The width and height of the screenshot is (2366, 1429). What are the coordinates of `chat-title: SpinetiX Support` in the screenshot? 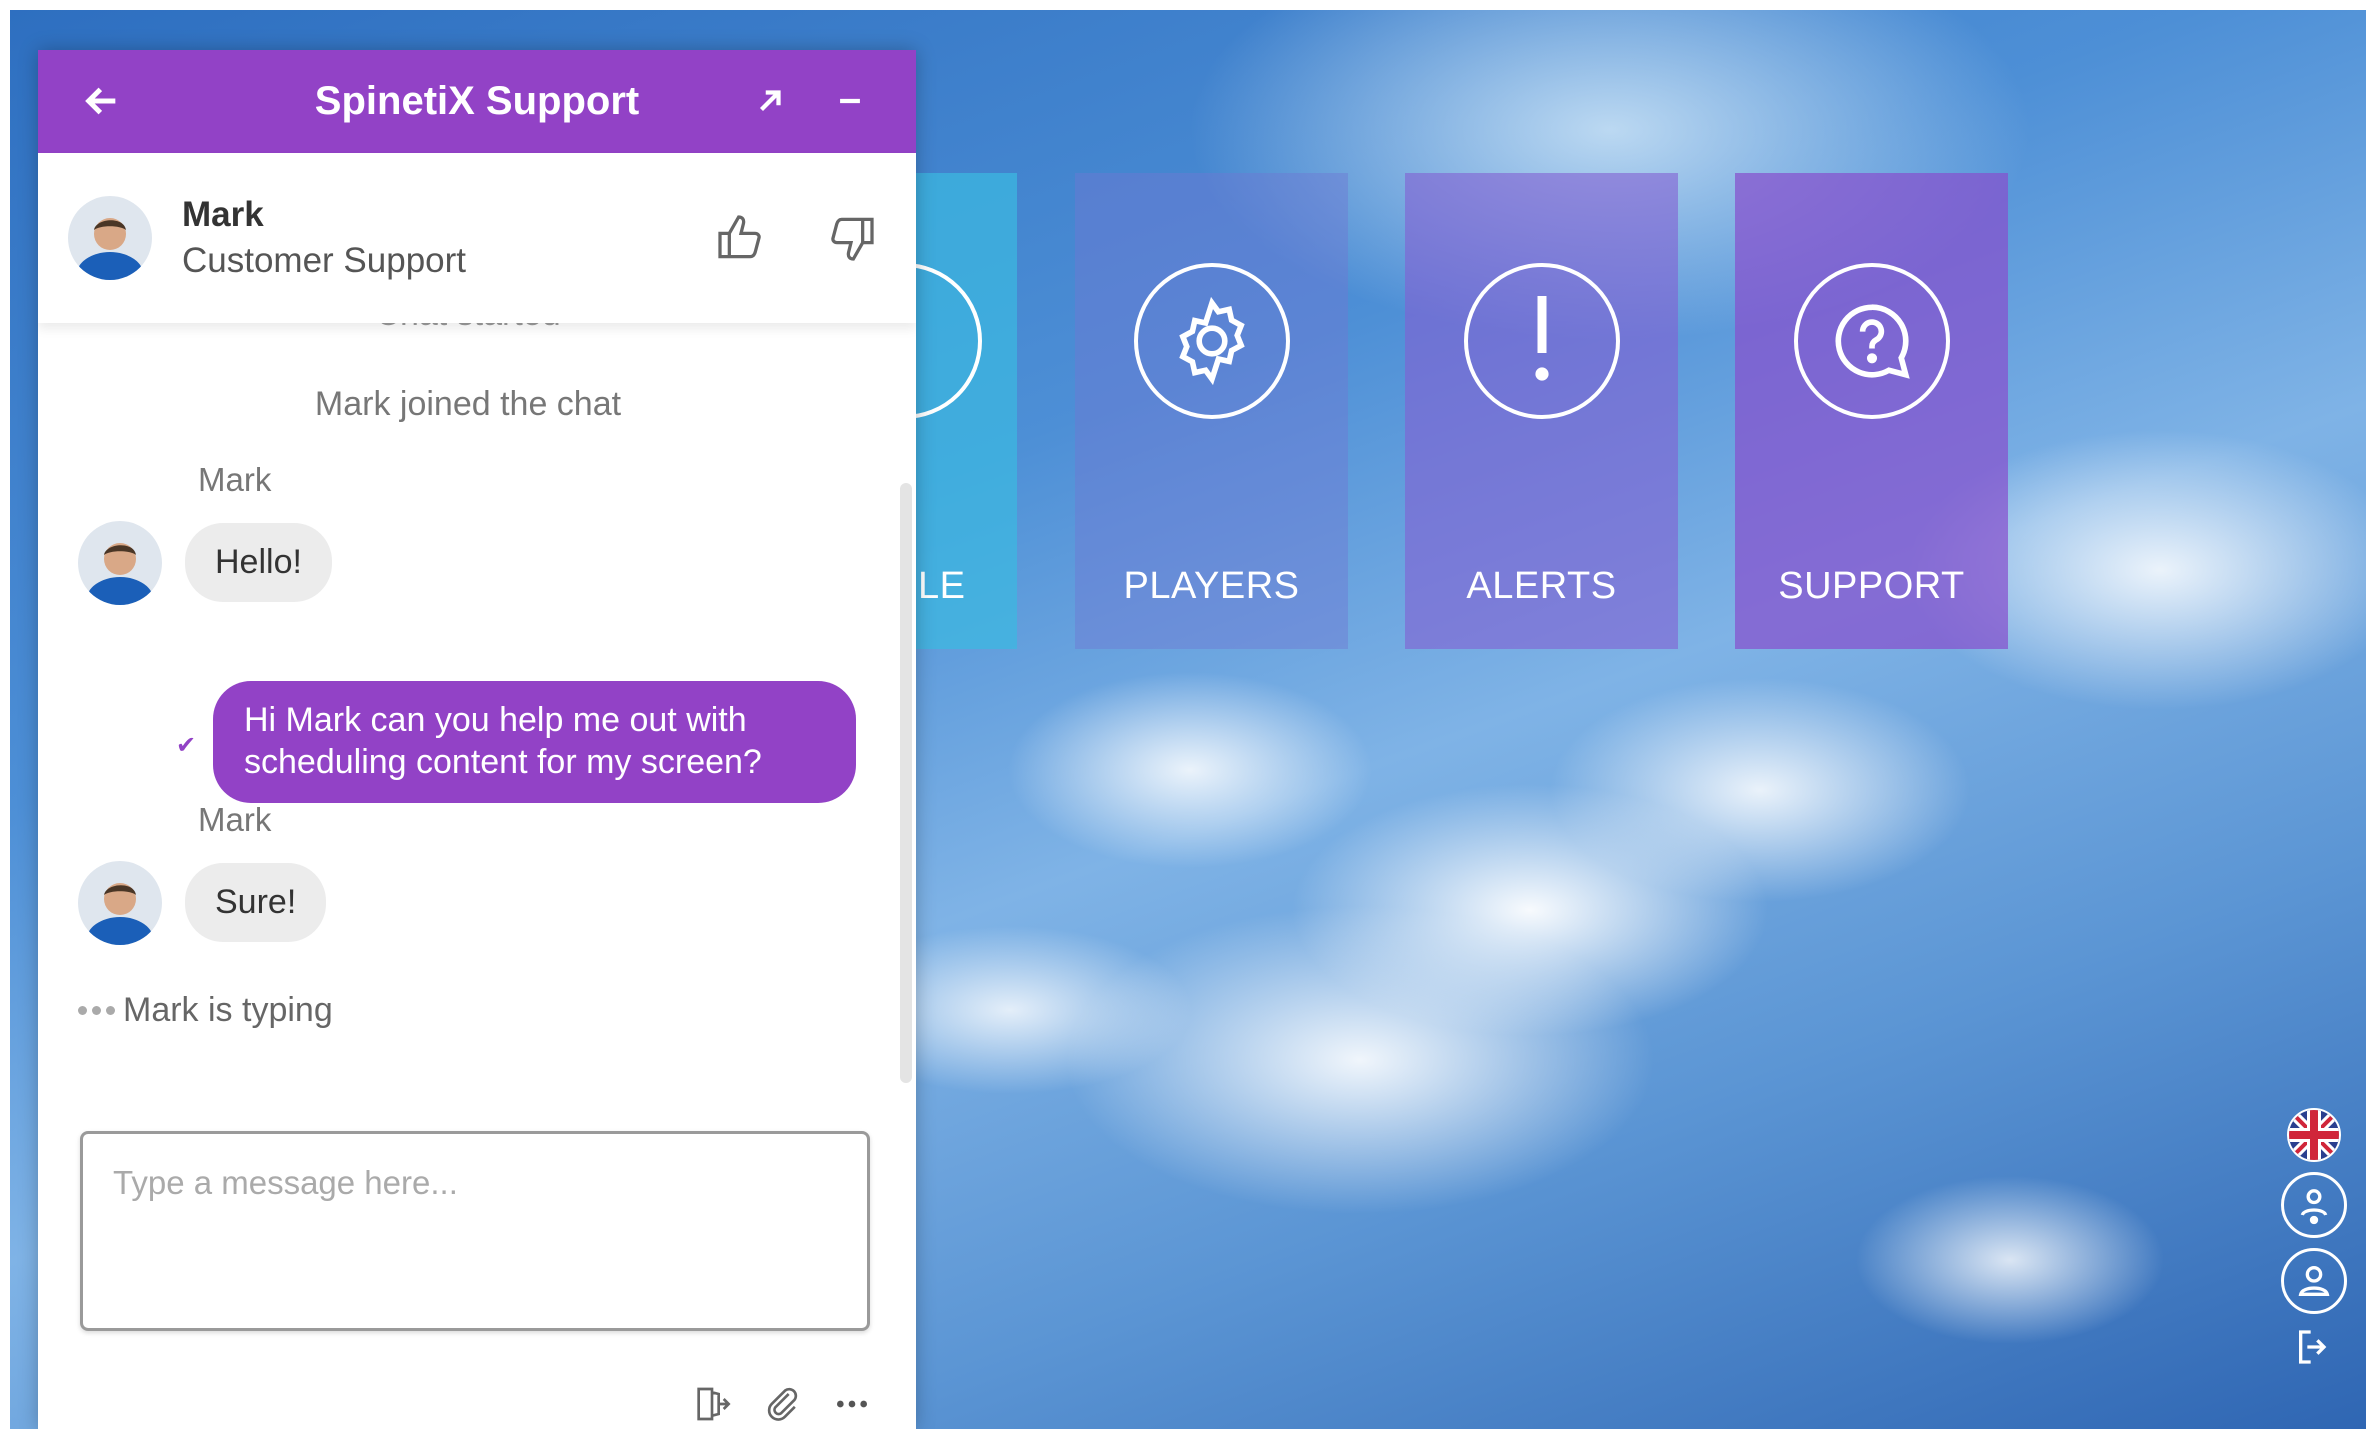 It's located at (477, 101).